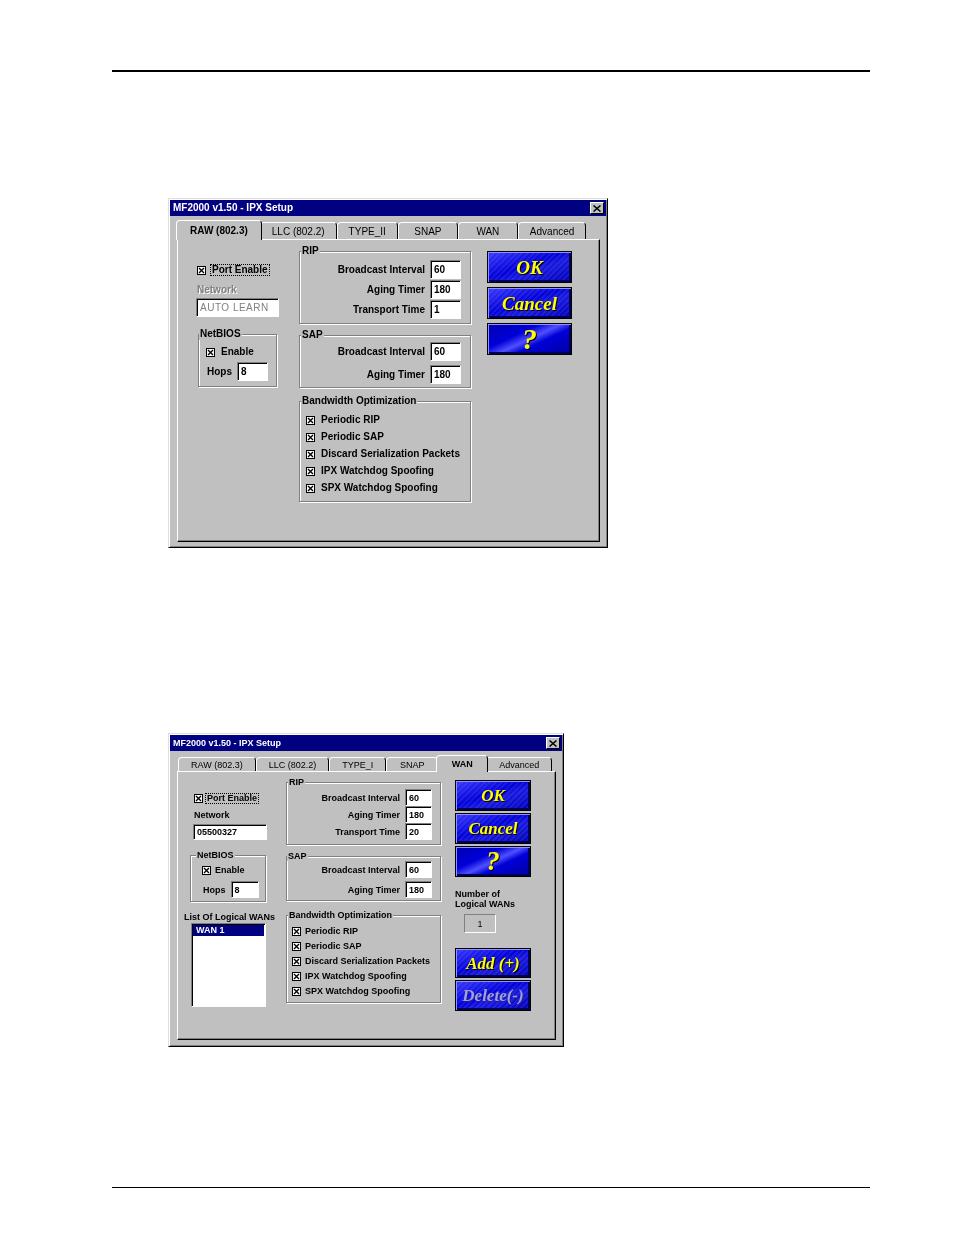  What do you see at coordinates (367, 230) in the screenshot?
I see `tab: TYPE_II` at bounding box center [367, 230].